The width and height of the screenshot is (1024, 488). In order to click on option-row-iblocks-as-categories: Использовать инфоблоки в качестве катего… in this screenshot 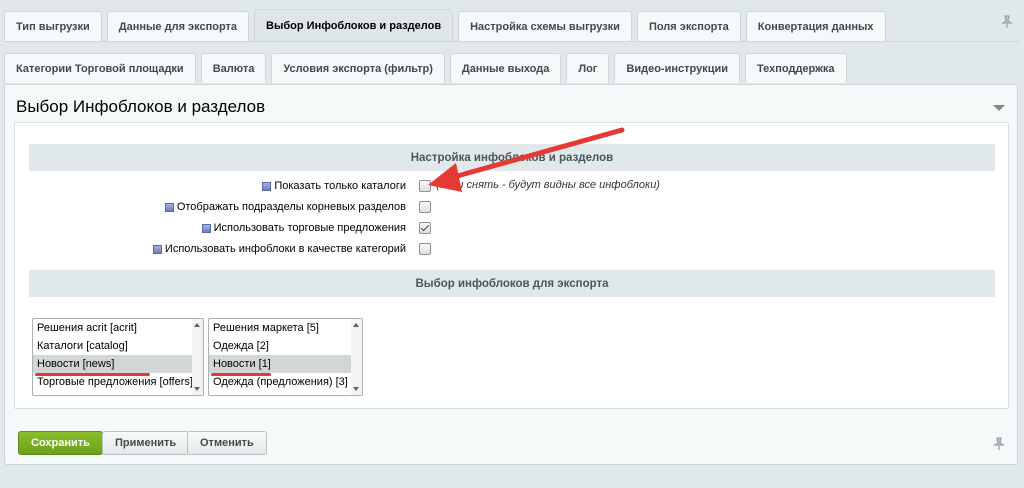, I will do `click(210, 249)`.